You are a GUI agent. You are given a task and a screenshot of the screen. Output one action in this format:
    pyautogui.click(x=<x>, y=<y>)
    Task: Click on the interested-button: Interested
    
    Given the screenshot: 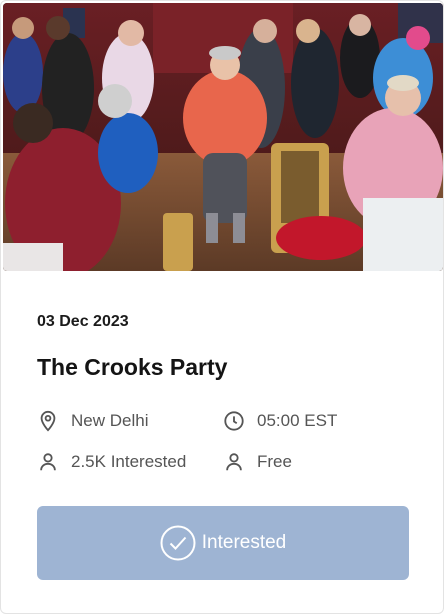 What is the action you would take?
    pyautogui.click(x=223, y=543)
    